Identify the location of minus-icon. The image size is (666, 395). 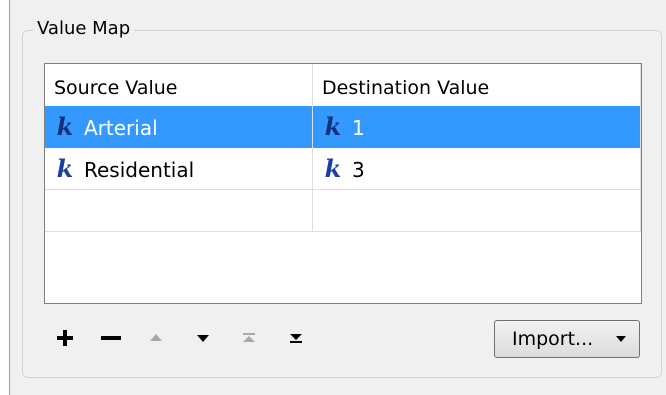
(111, 338).